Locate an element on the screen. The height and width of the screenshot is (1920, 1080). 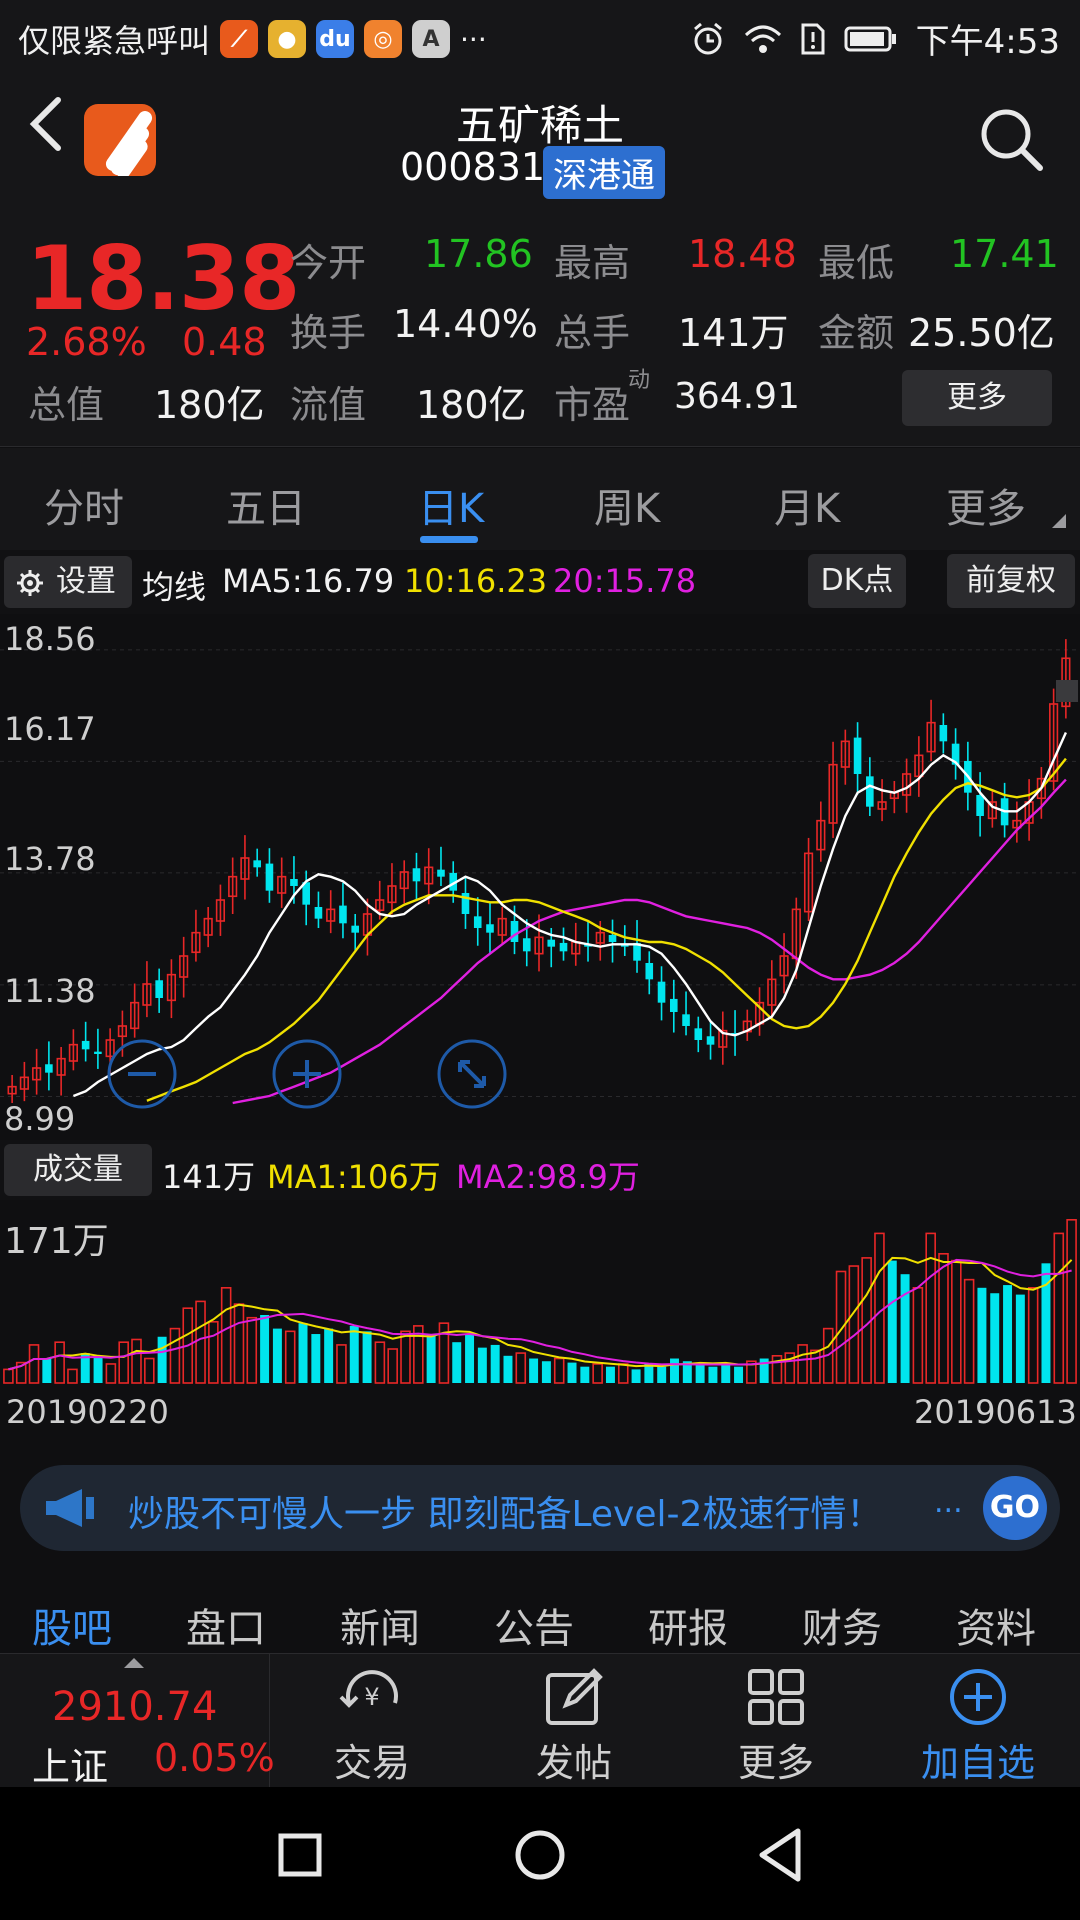
period-tabs: 分时 五日 日K 周K 月K 更多 is located at coordinates (540, 499).